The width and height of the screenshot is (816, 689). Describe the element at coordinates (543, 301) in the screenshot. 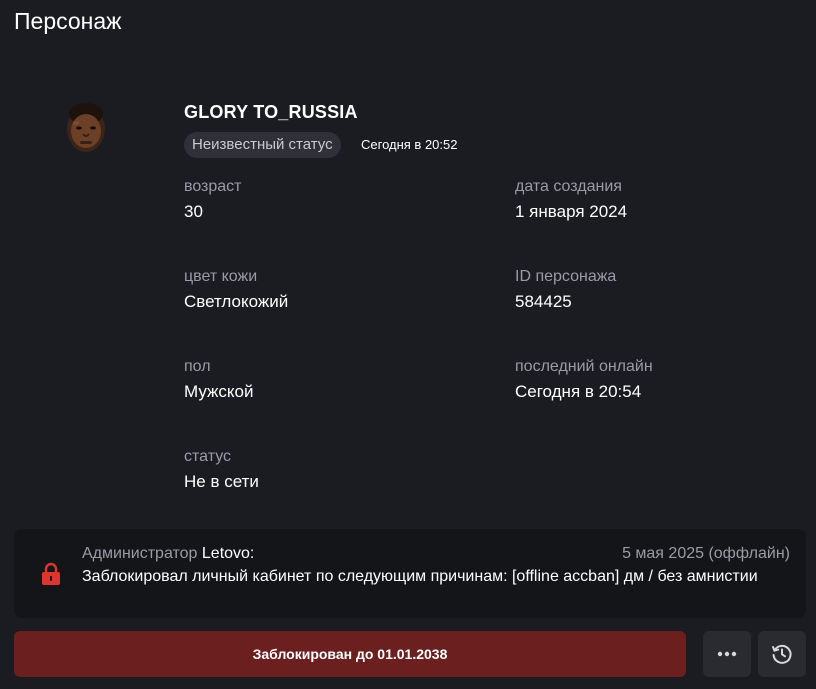

I see `field-value: 584425` at that location.